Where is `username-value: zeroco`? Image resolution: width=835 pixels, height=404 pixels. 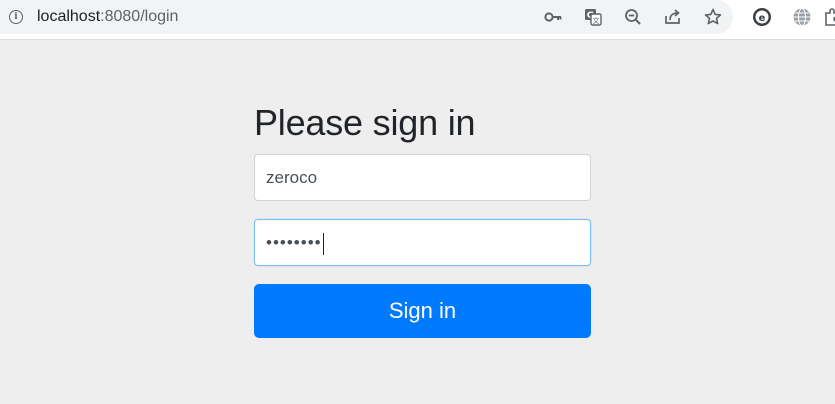 username-value: zeroco is located at coordinates (292, 177).